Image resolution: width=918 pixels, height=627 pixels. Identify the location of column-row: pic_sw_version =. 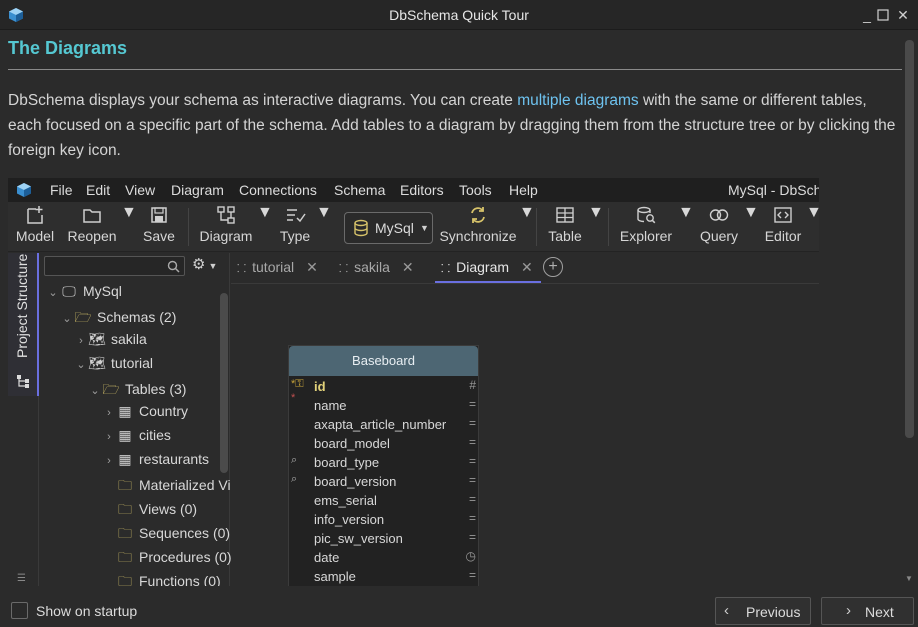
(383, 538).